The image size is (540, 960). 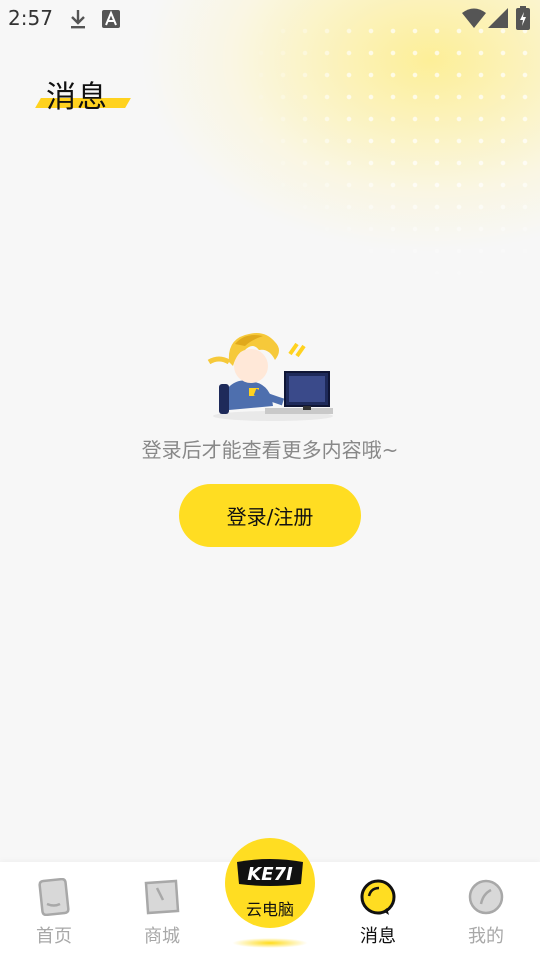 I want to click on background-dots, so click(x=395, y=150).